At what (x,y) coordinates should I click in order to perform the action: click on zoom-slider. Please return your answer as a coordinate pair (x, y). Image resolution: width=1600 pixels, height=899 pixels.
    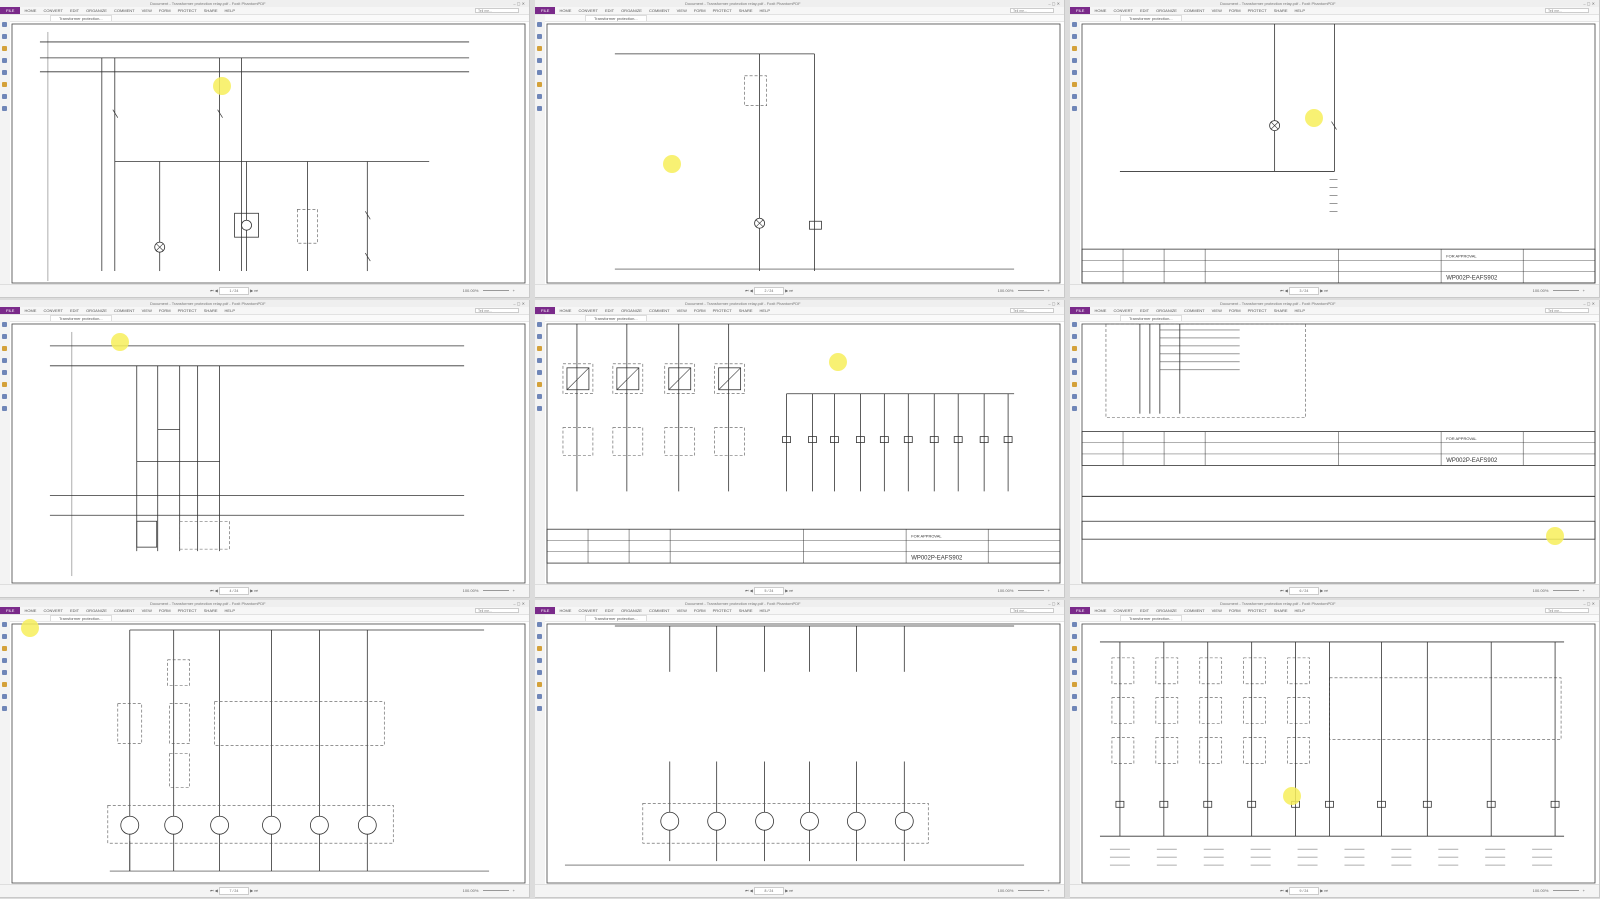
    Looking at the image, I should click on (1565, 891).